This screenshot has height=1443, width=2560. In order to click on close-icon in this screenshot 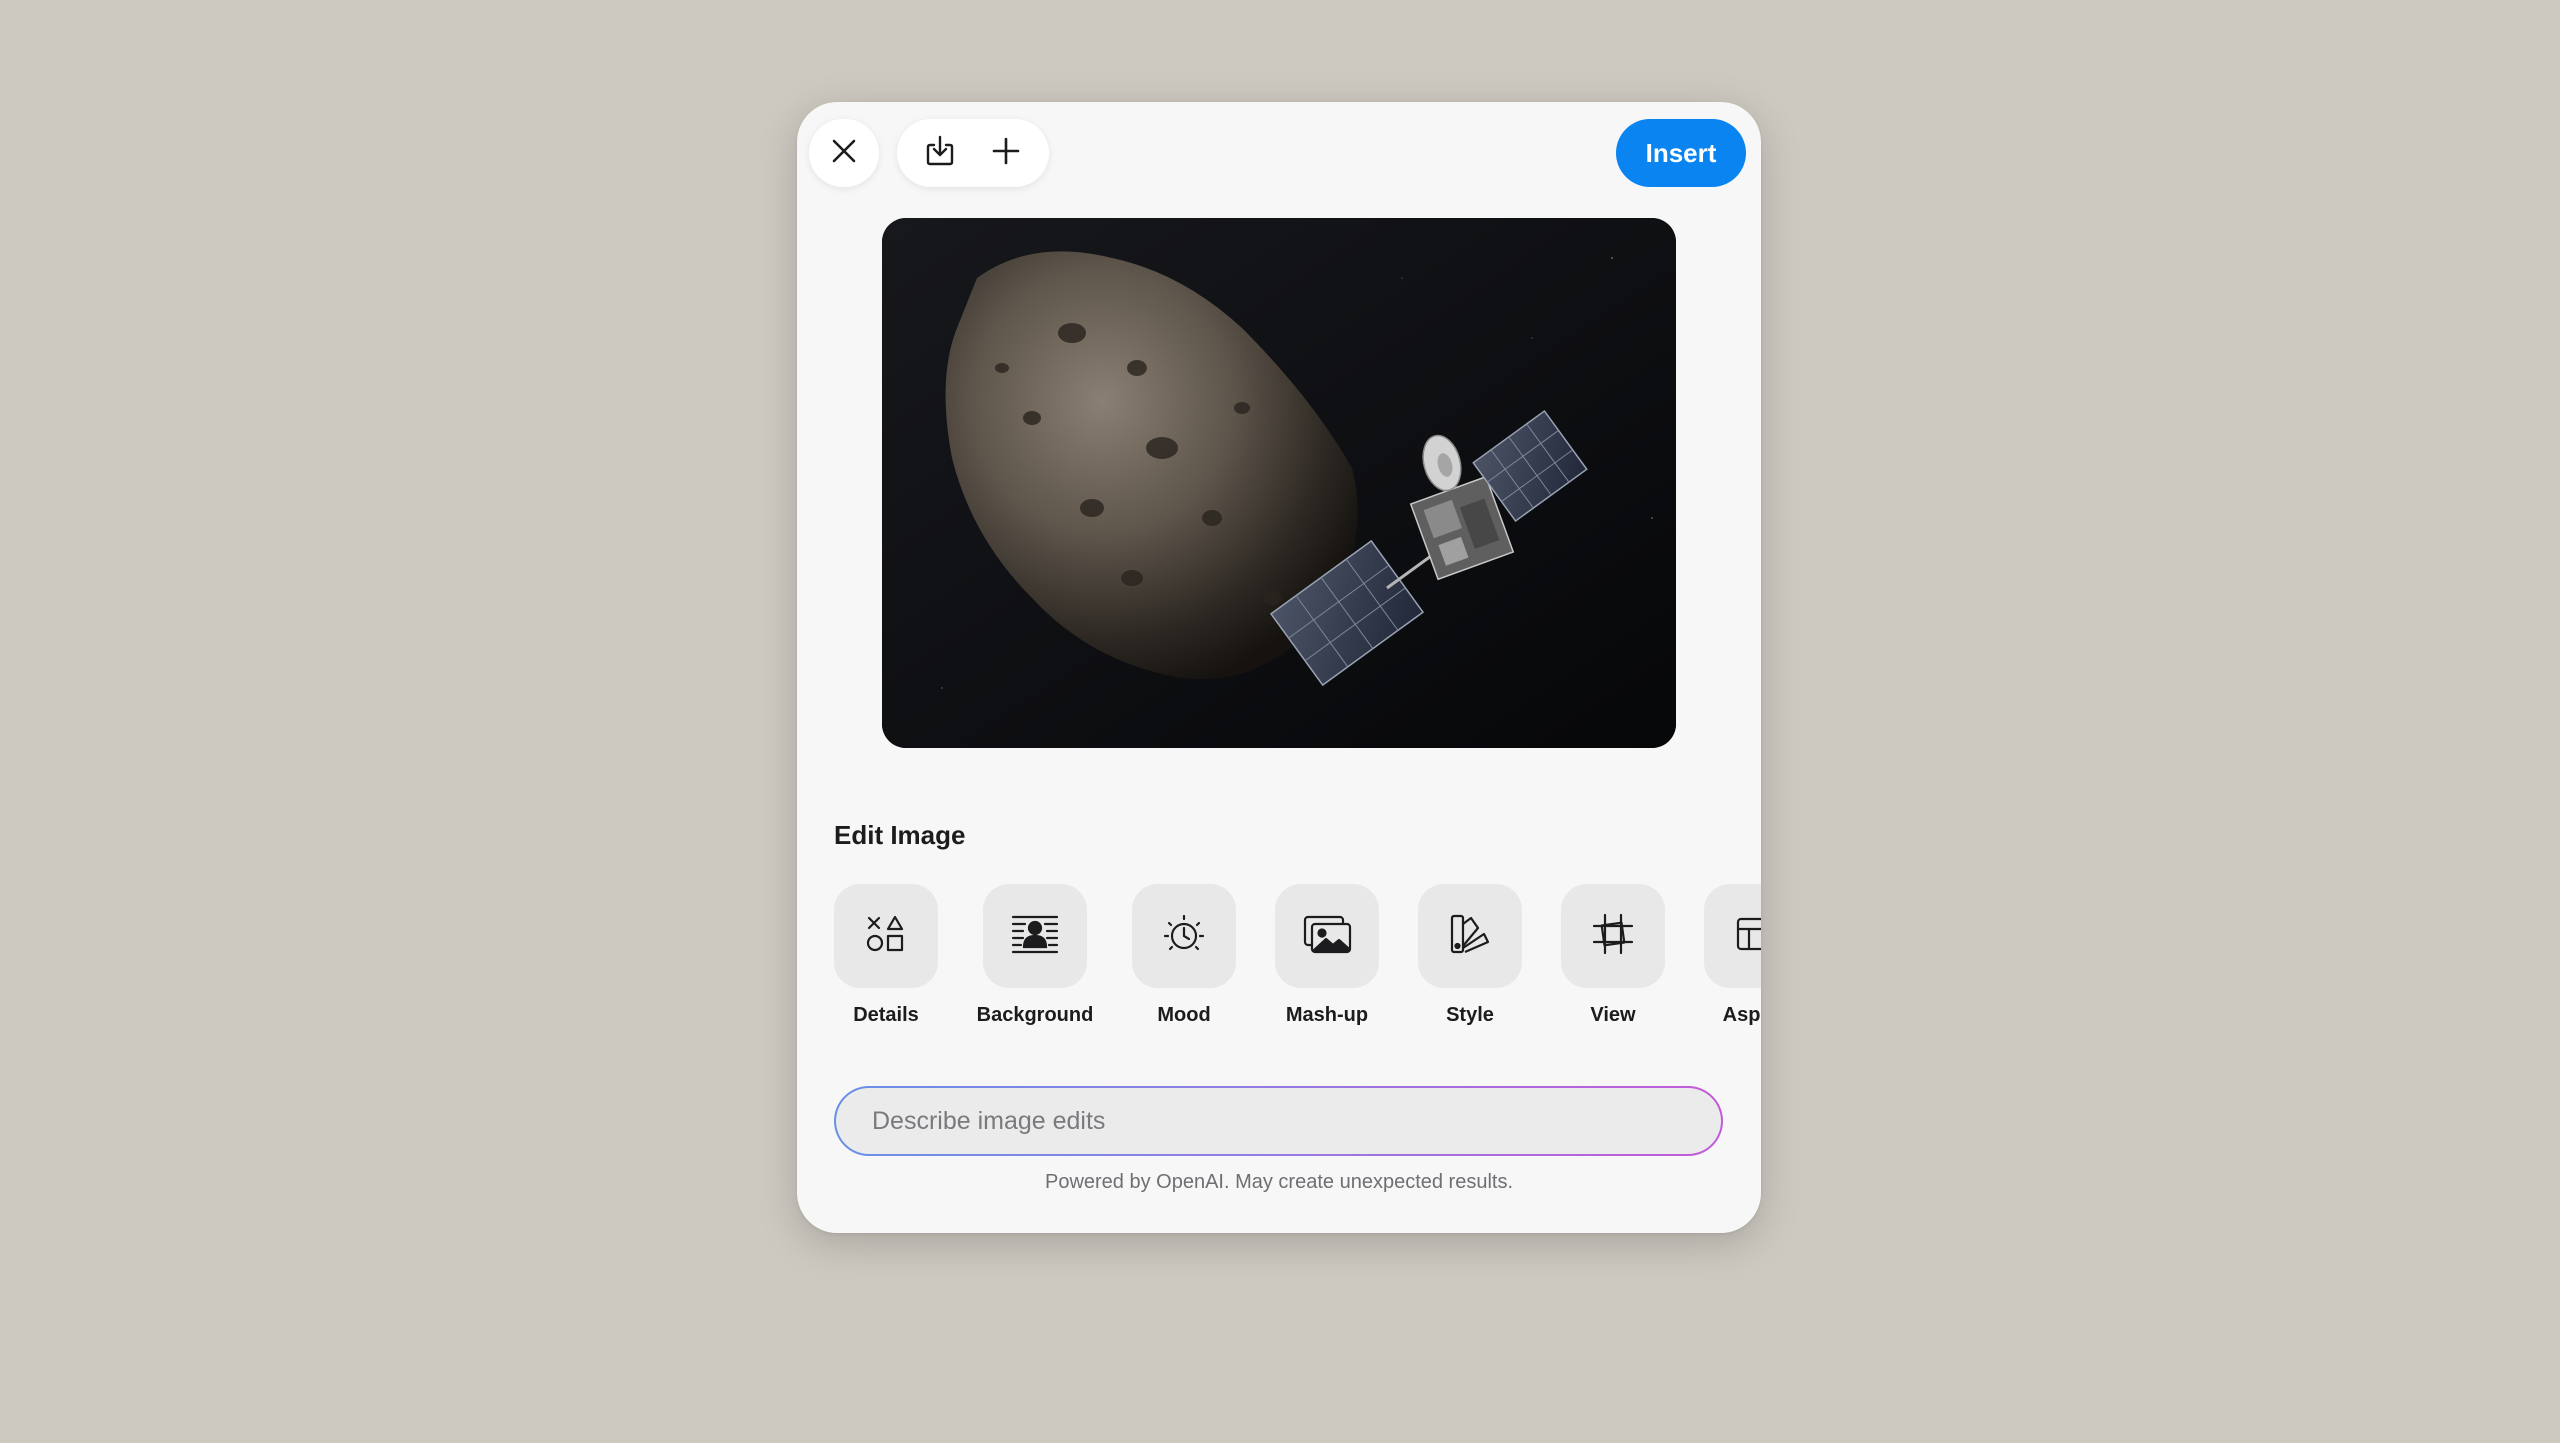, I will do `click(844, 153)`.